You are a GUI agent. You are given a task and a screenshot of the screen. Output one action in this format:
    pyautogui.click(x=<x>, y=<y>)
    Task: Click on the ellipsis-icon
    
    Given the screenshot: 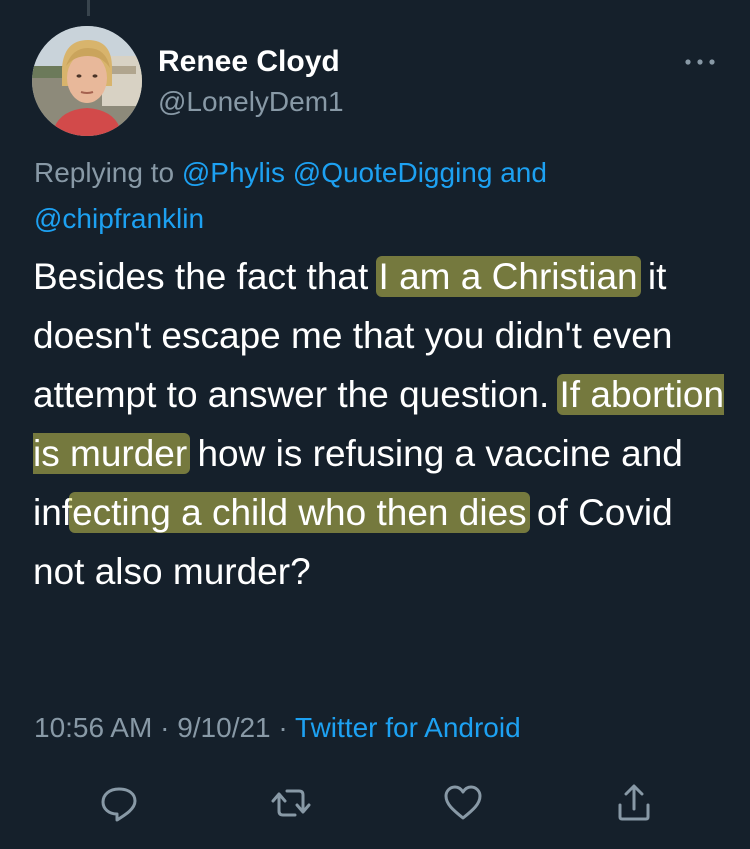 What is the action you would take?
    pyautogui.click(x=700, y=62)
    